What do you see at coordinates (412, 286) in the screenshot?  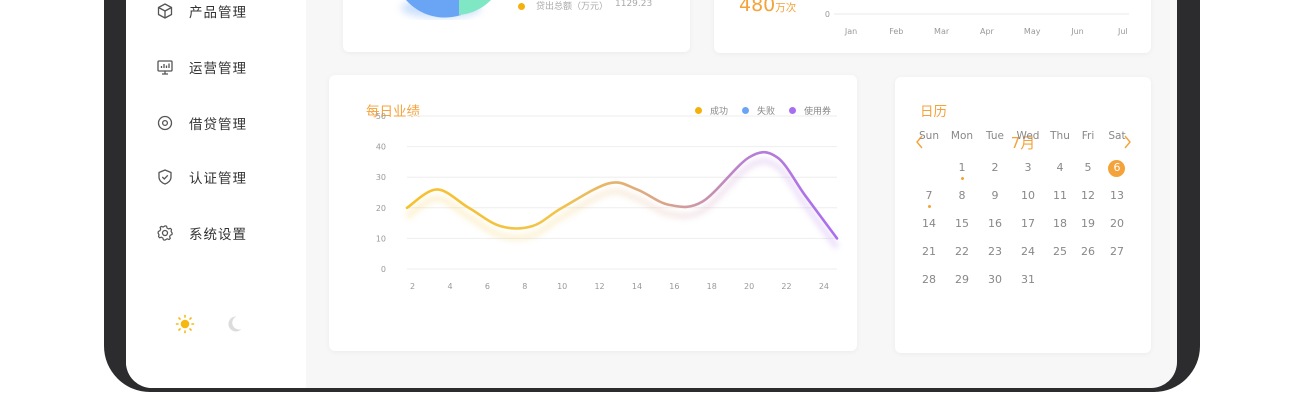 I see `x-tick-label: 2` at bounding box center [412, 286].